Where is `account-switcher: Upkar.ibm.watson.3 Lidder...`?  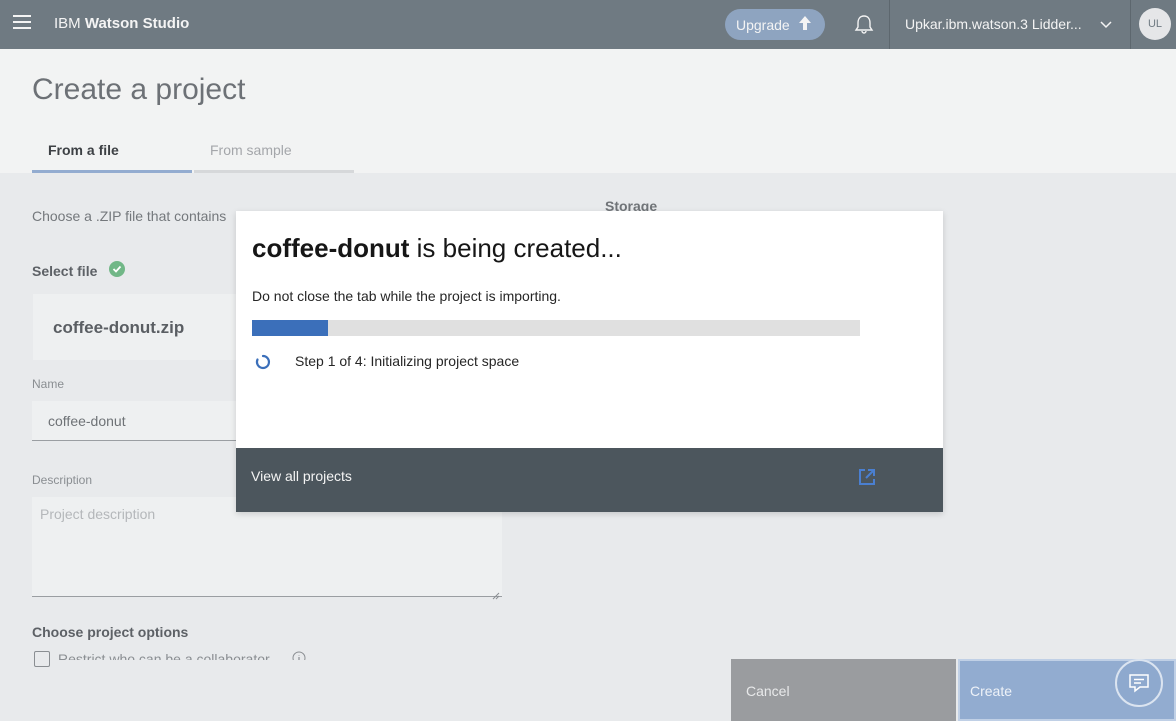 account-switcher: Upkar.ibm.watson.3 Lidder... is located at coordinates (993, 24).